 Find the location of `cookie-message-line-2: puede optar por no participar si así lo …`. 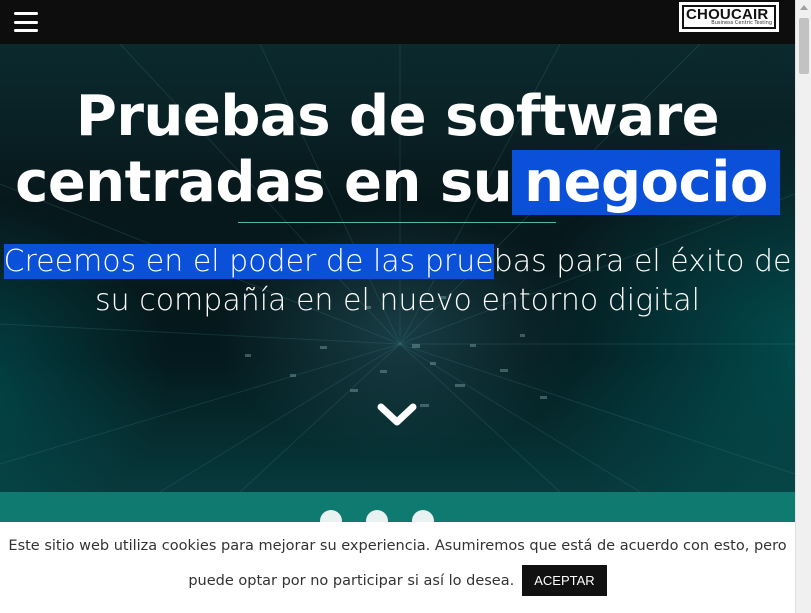

cookie-message-line-2: puede optar por no participar si así lo … is located at coordinates (351, 580).